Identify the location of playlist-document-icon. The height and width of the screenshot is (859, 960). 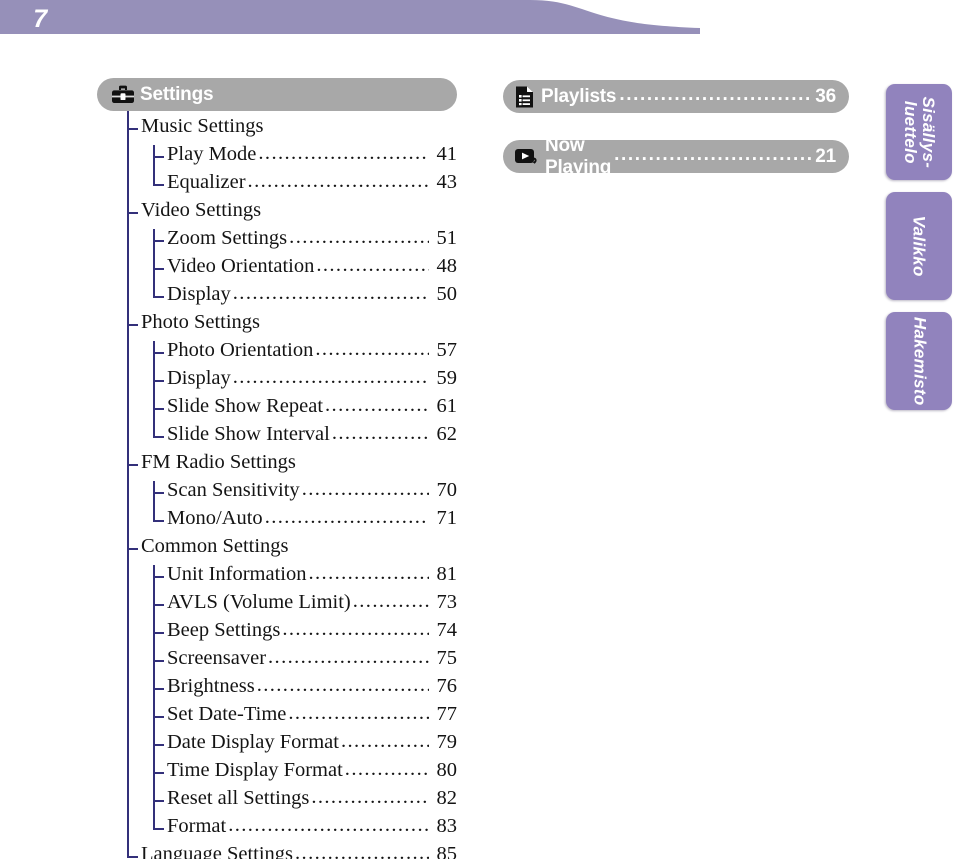
(525, 97).